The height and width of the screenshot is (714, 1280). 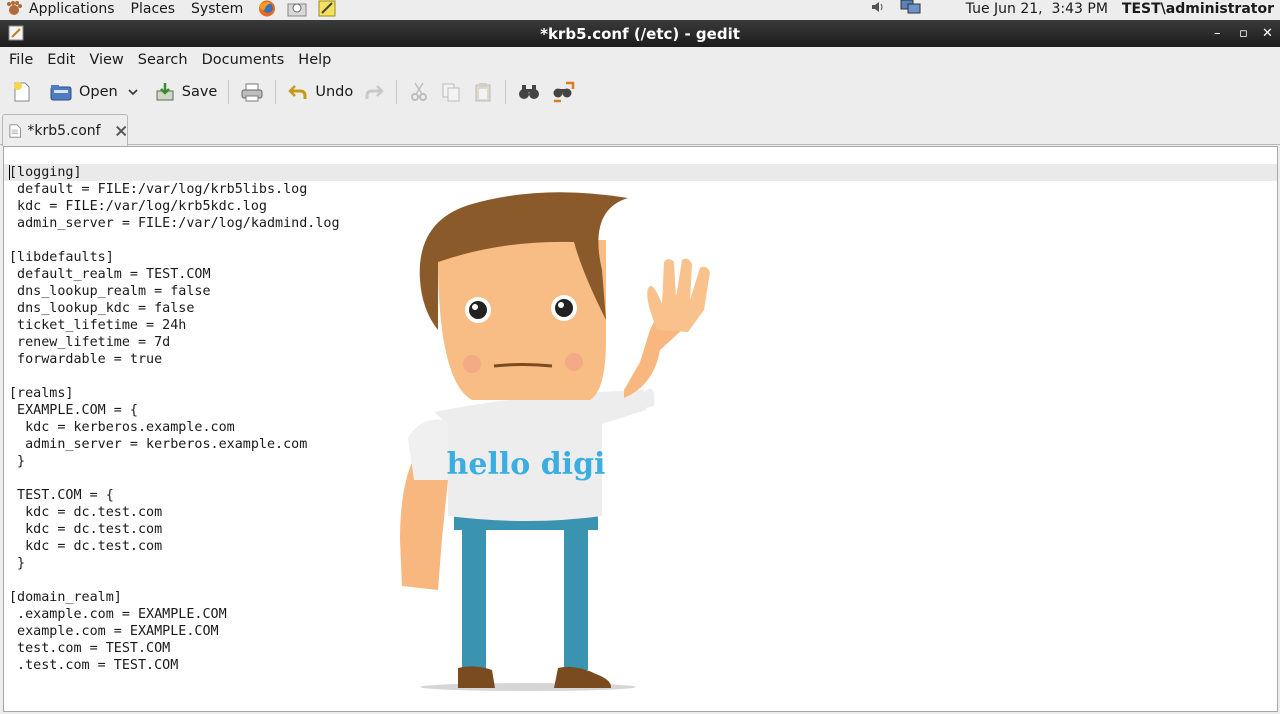 I want to click on menu-file: File, so click(x=21, y=60).